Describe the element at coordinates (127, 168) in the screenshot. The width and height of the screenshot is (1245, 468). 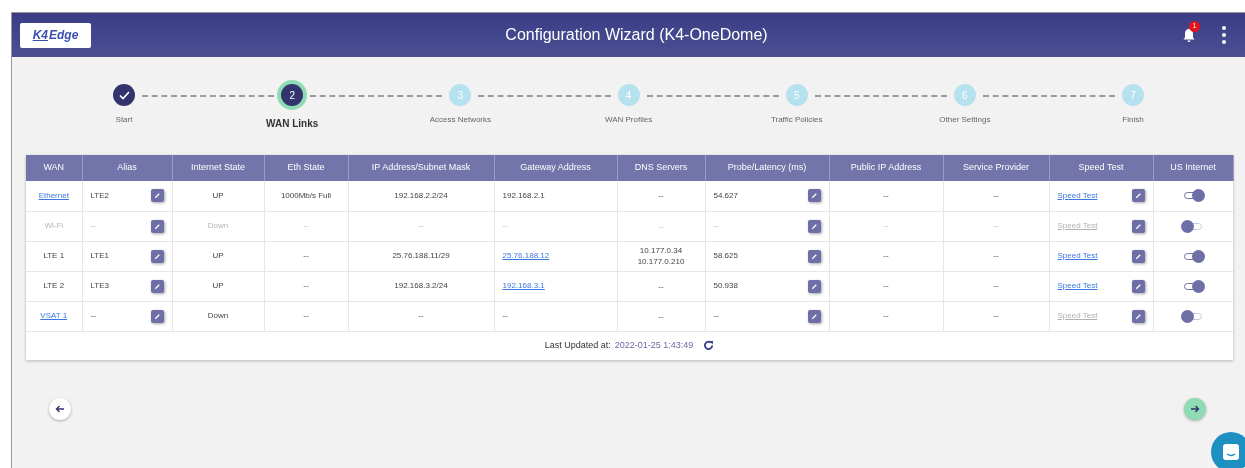
I see `column-header: Alias` at that location.